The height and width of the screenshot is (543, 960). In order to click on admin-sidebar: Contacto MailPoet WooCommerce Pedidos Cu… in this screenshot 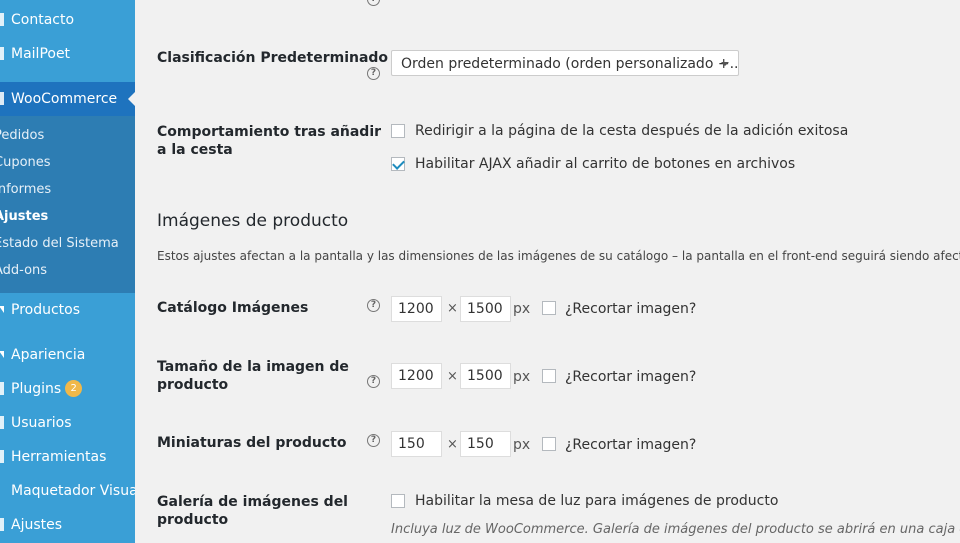, I will do `click(67, 271)`.